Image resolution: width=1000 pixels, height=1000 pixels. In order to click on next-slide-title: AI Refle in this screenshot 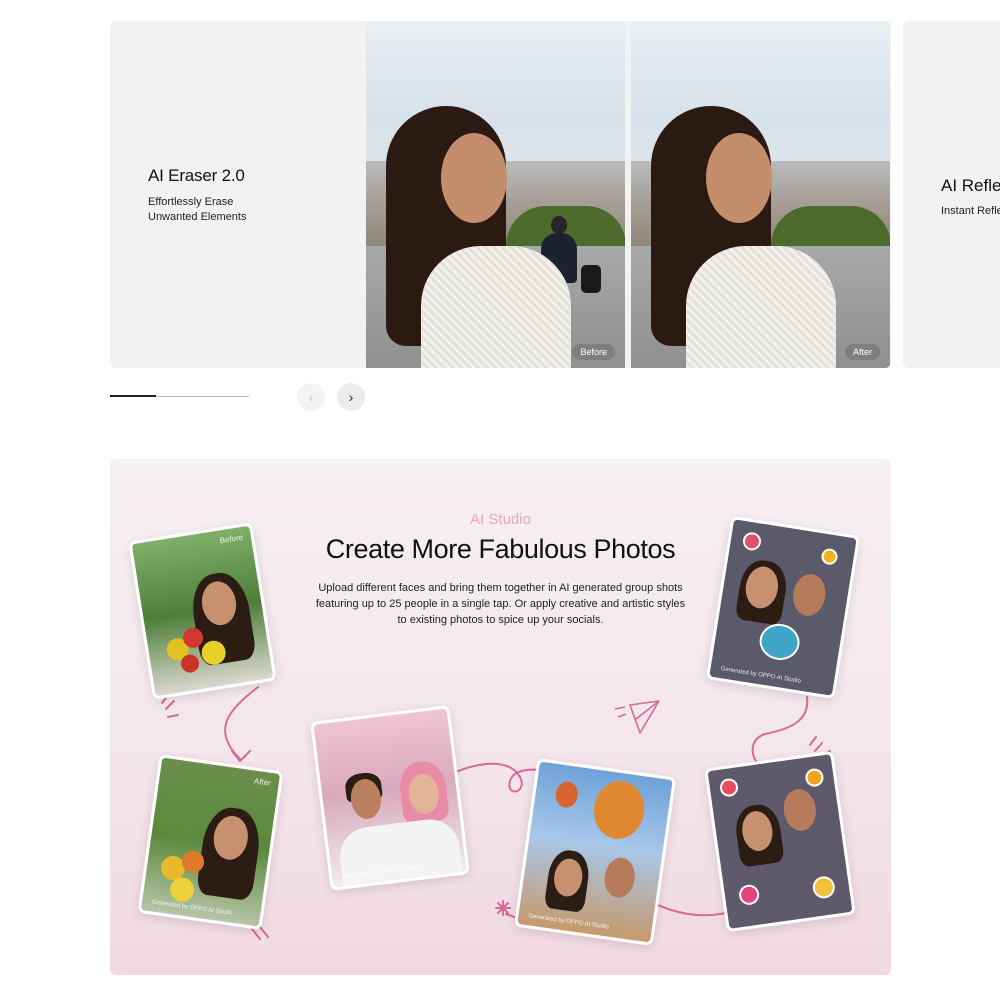, I will do `click(970, 185)`.